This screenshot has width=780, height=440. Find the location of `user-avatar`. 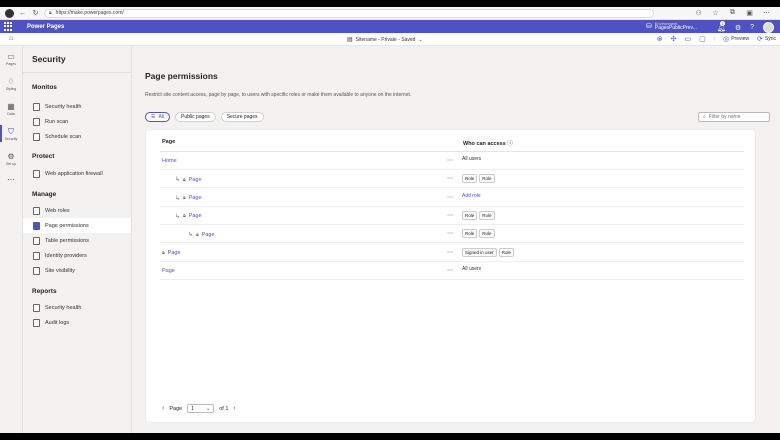

user-avatar is located at coordinates (768, 27).